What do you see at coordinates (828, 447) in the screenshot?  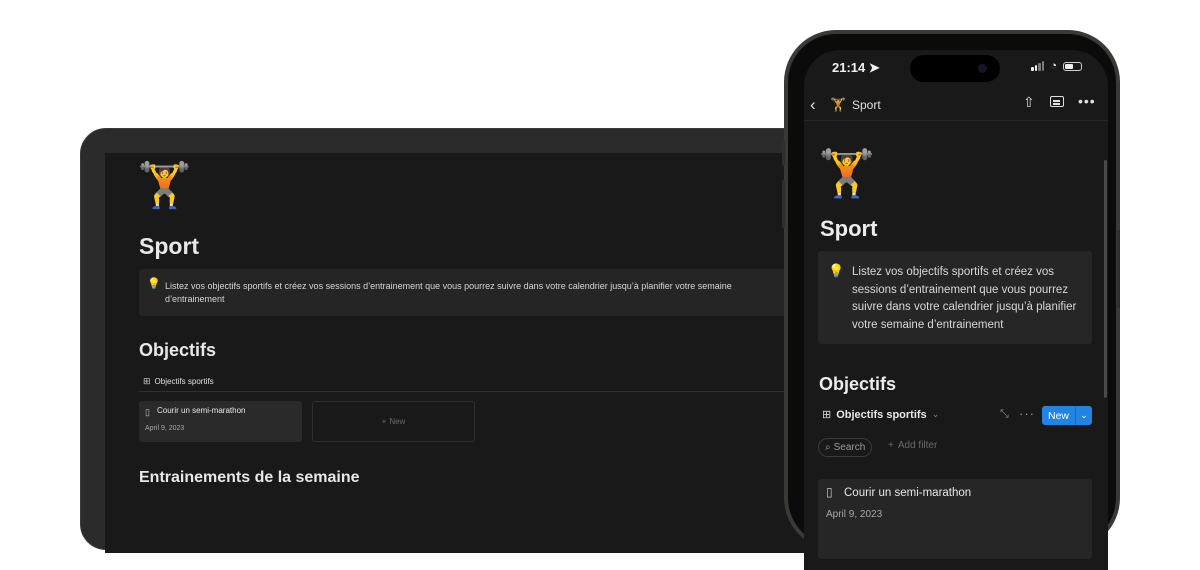 I see `search-icon: ⌕` at bounding box center [828, 447].